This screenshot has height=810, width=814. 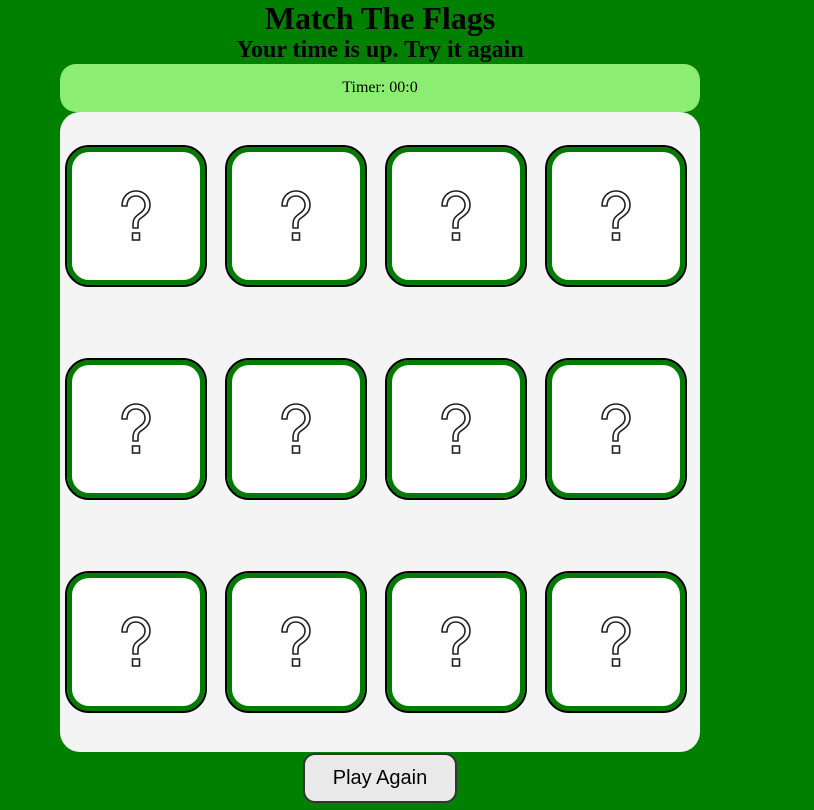 I want to click on timer-text: Timer: 00:0, so click(x=380, y=87).